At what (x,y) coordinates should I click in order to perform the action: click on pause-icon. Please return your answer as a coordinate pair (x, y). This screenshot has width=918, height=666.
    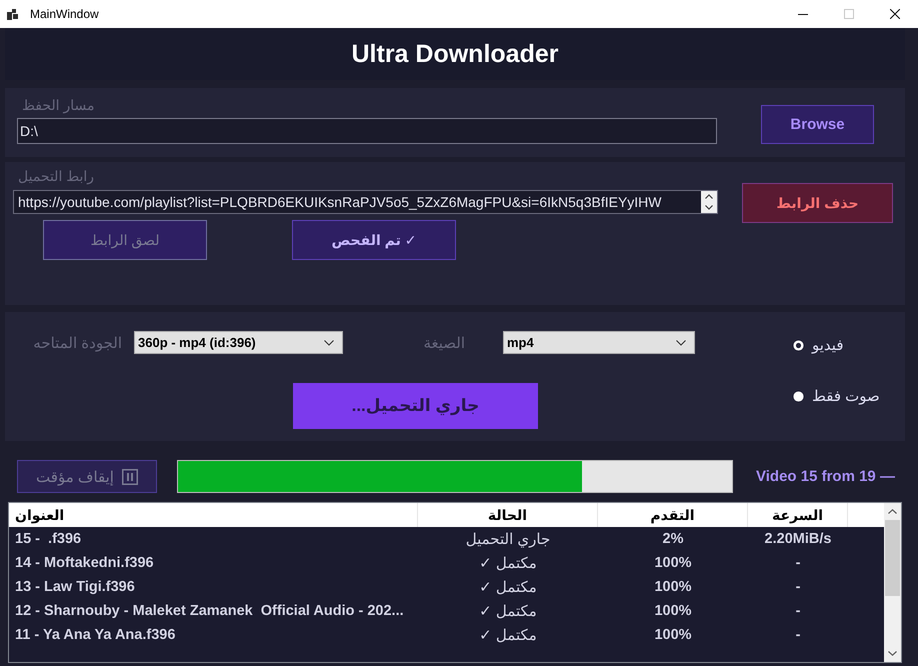
    Looking at the image, I should click on (130, 476).